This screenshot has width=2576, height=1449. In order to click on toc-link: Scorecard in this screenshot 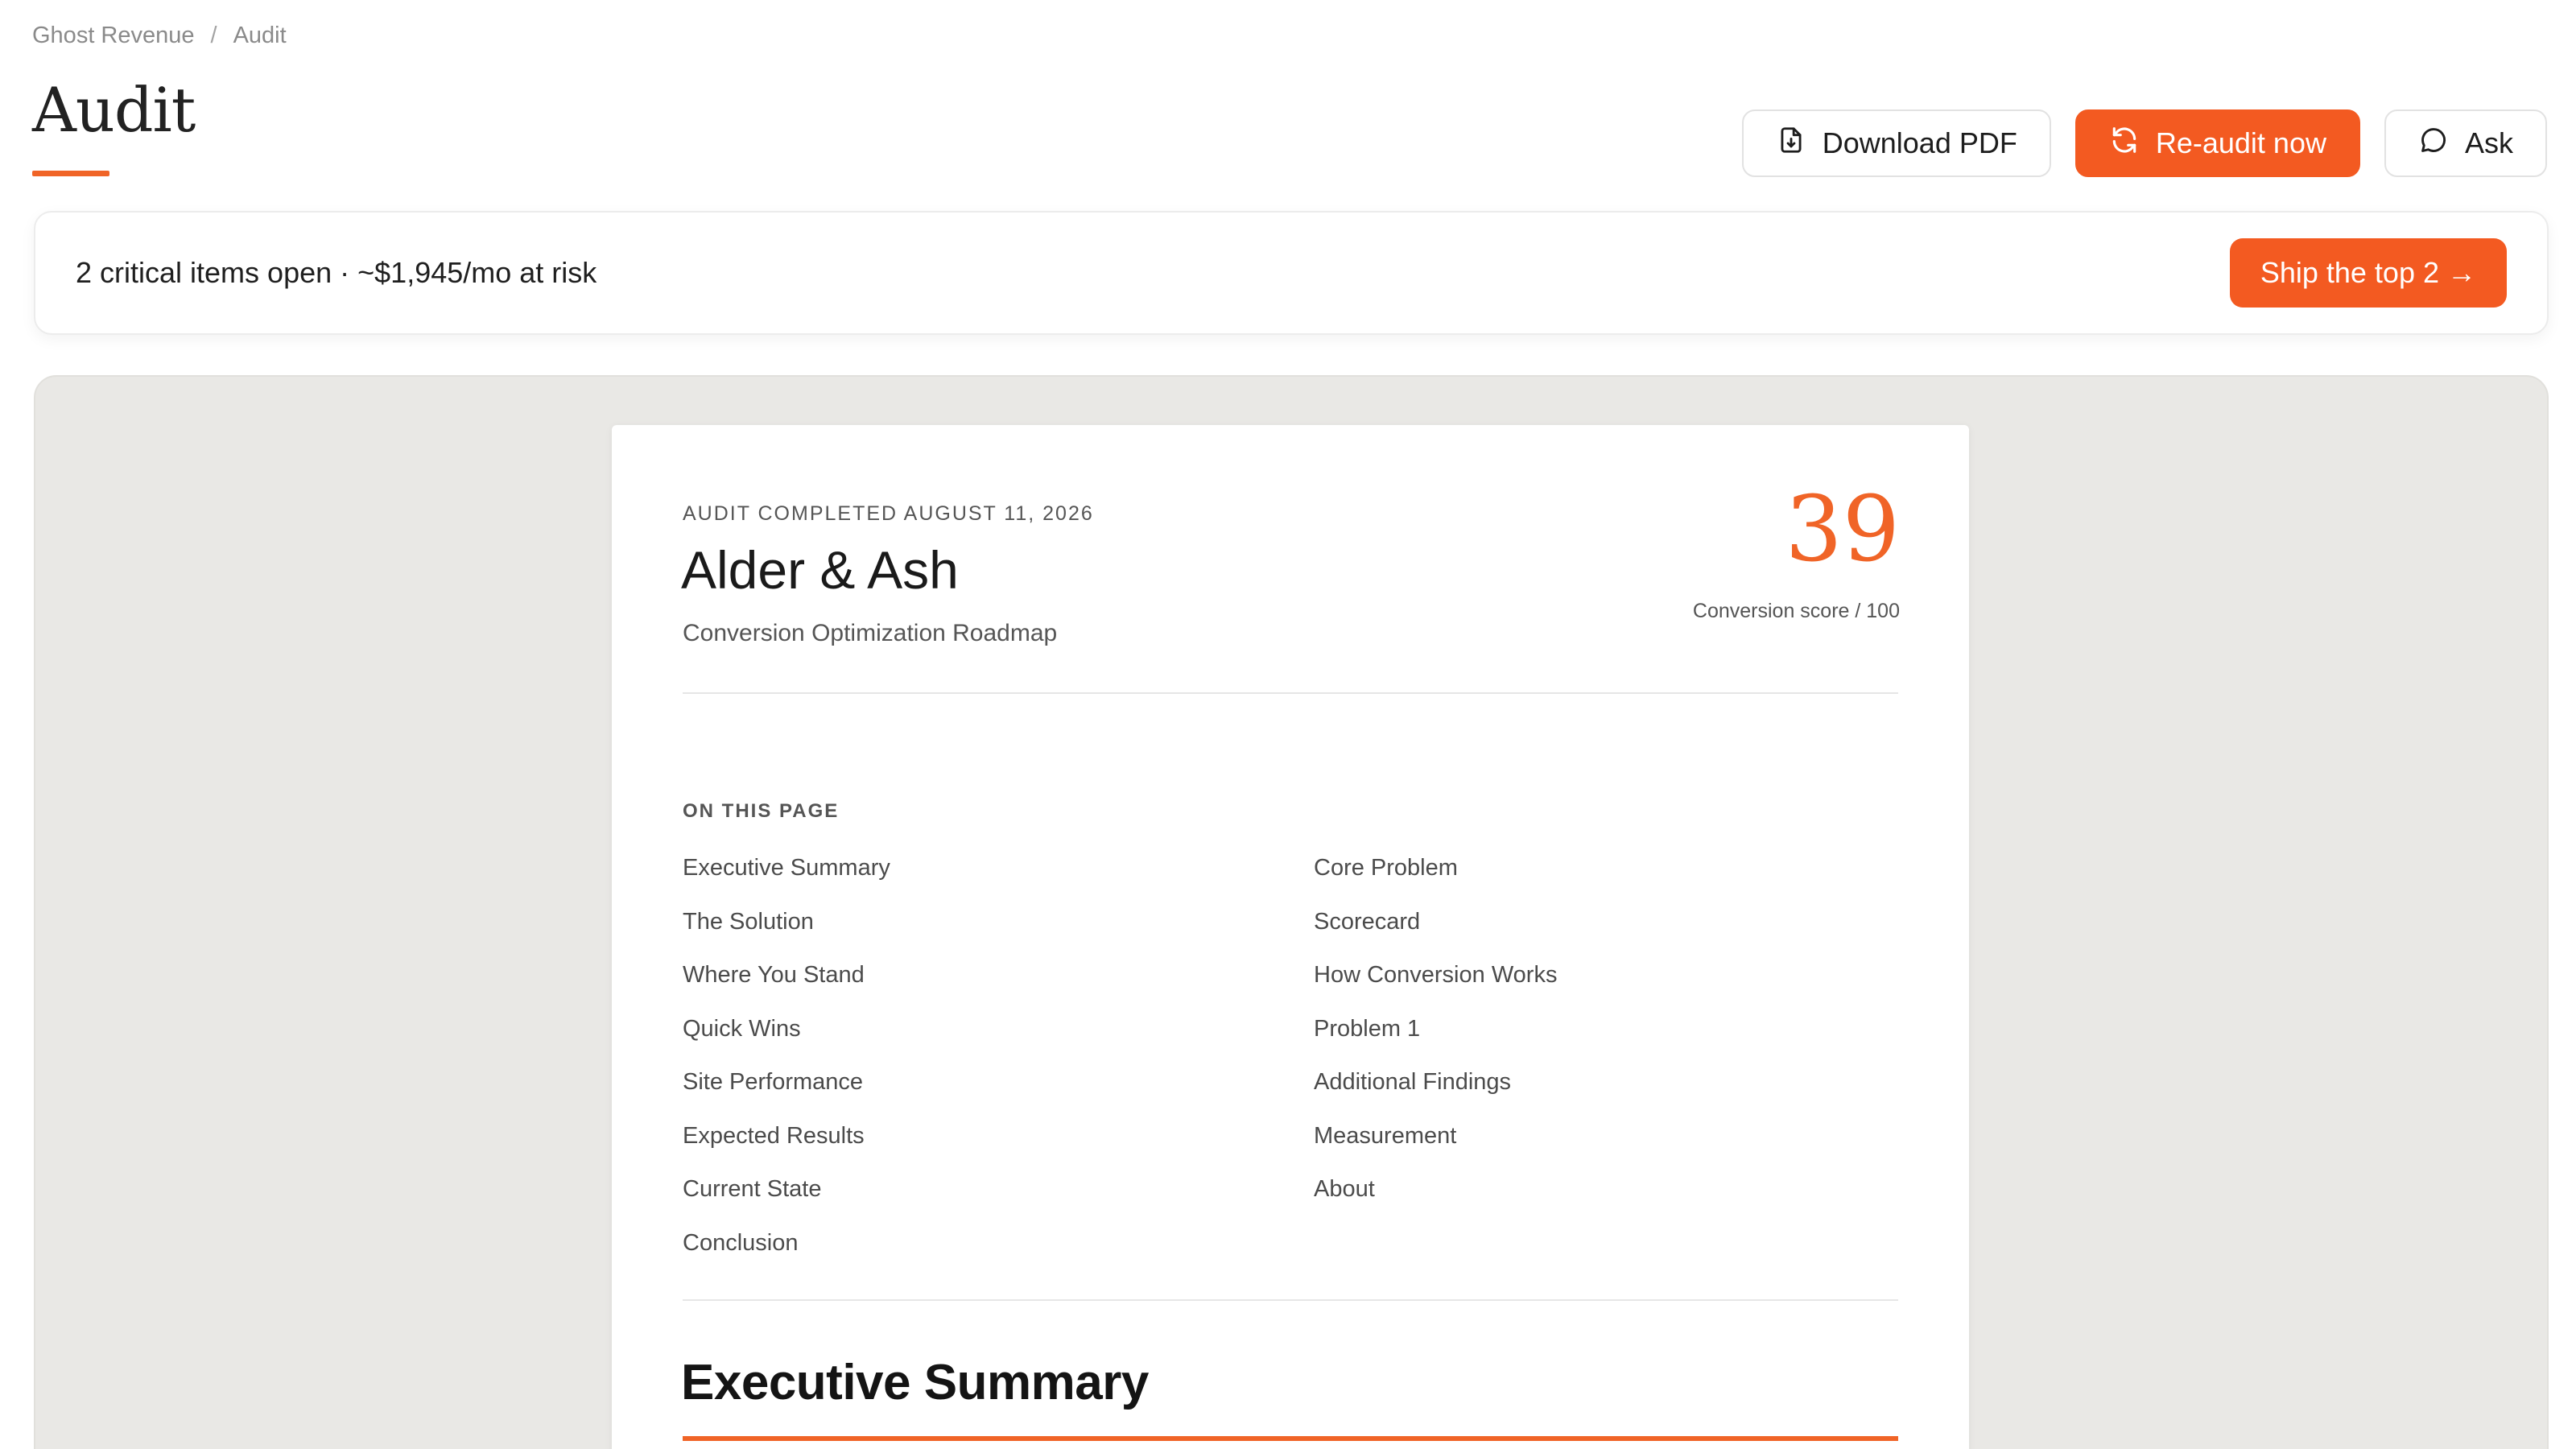, I will do `click(1606, 933)`.